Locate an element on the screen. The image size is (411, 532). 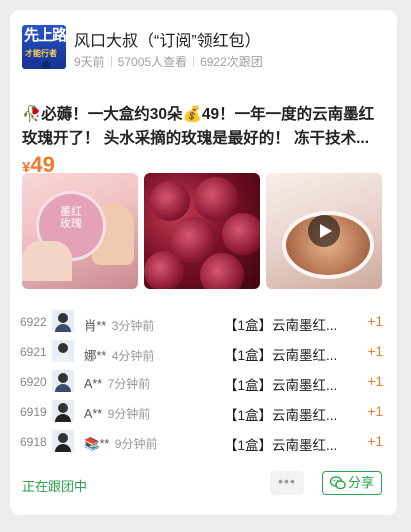
buyer-name: A** 9分钟前 is located at coordinates (117, 414).